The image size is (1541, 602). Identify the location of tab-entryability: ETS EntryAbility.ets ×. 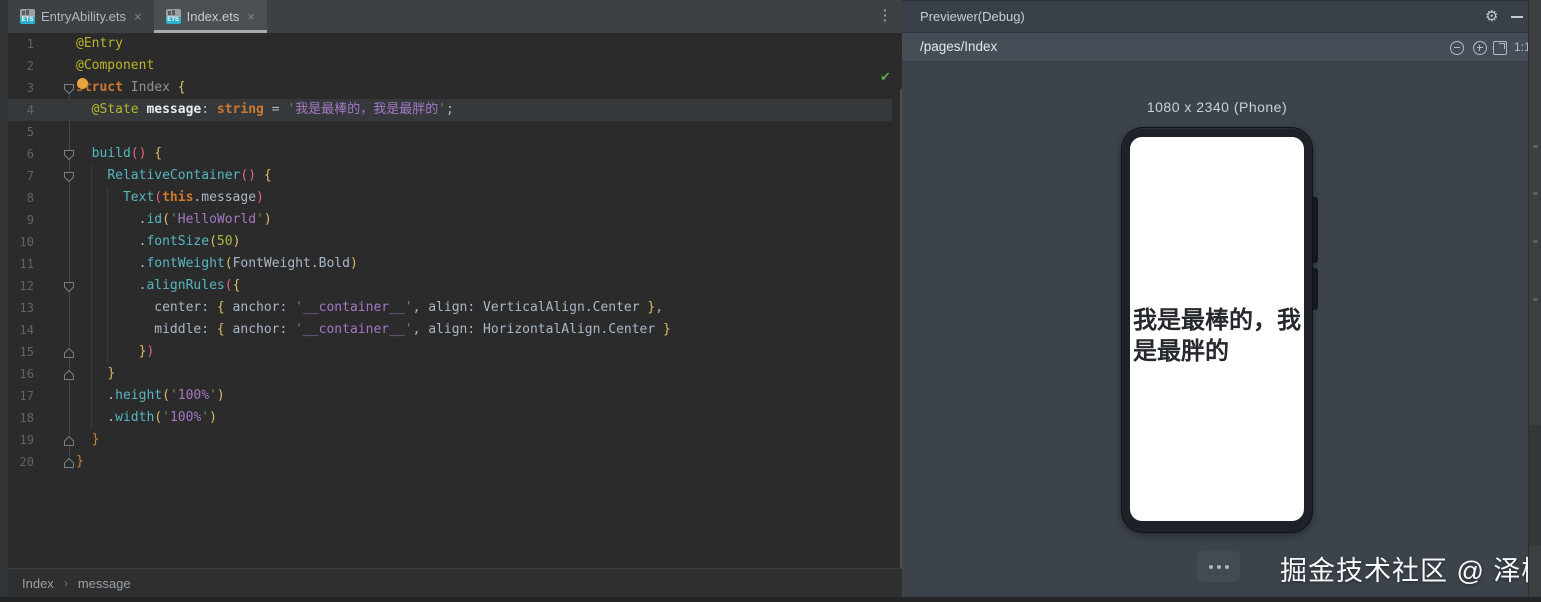
(81, 16).